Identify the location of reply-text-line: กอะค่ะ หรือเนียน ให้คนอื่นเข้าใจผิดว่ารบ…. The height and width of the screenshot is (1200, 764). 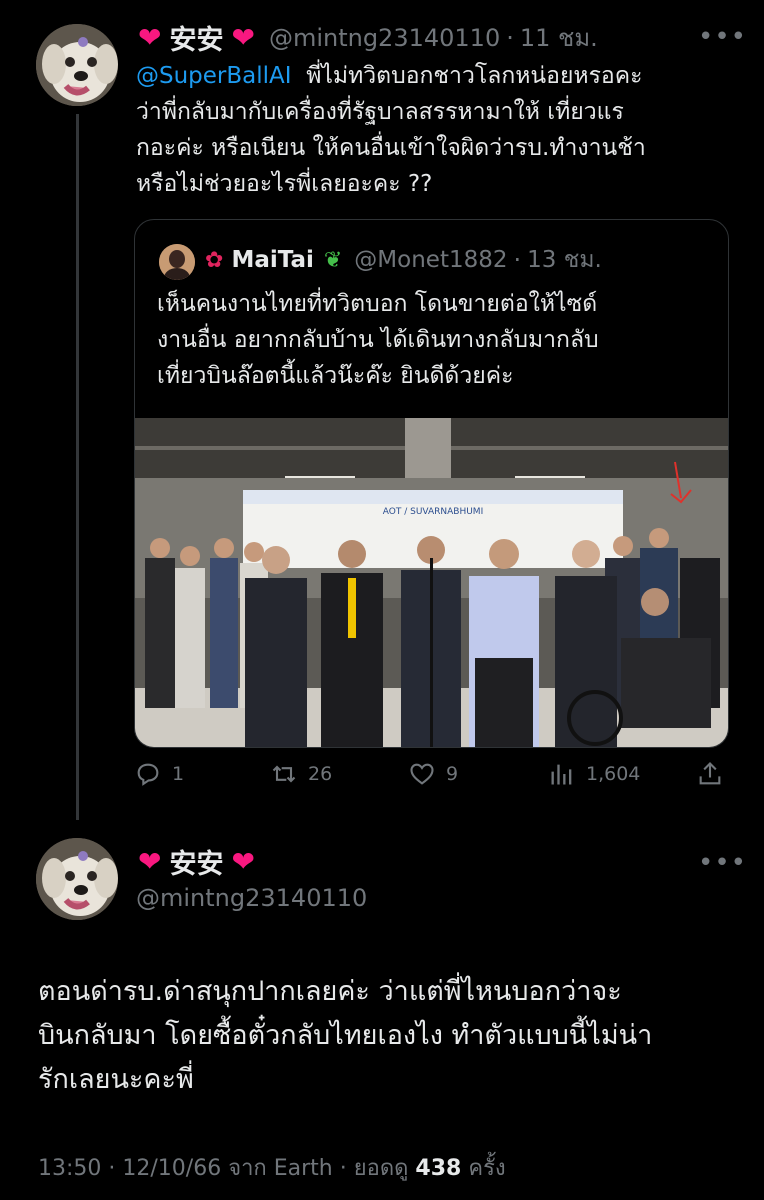
(391, 148).